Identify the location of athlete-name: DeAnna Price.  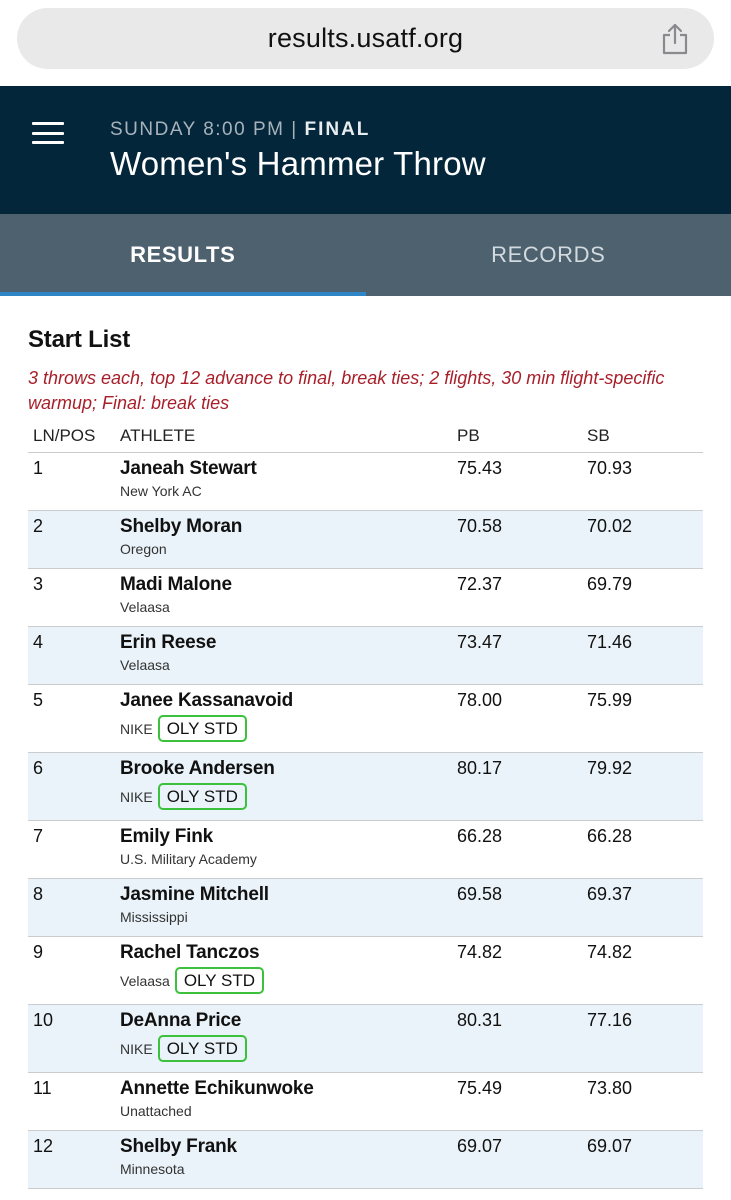
(288, 1021).